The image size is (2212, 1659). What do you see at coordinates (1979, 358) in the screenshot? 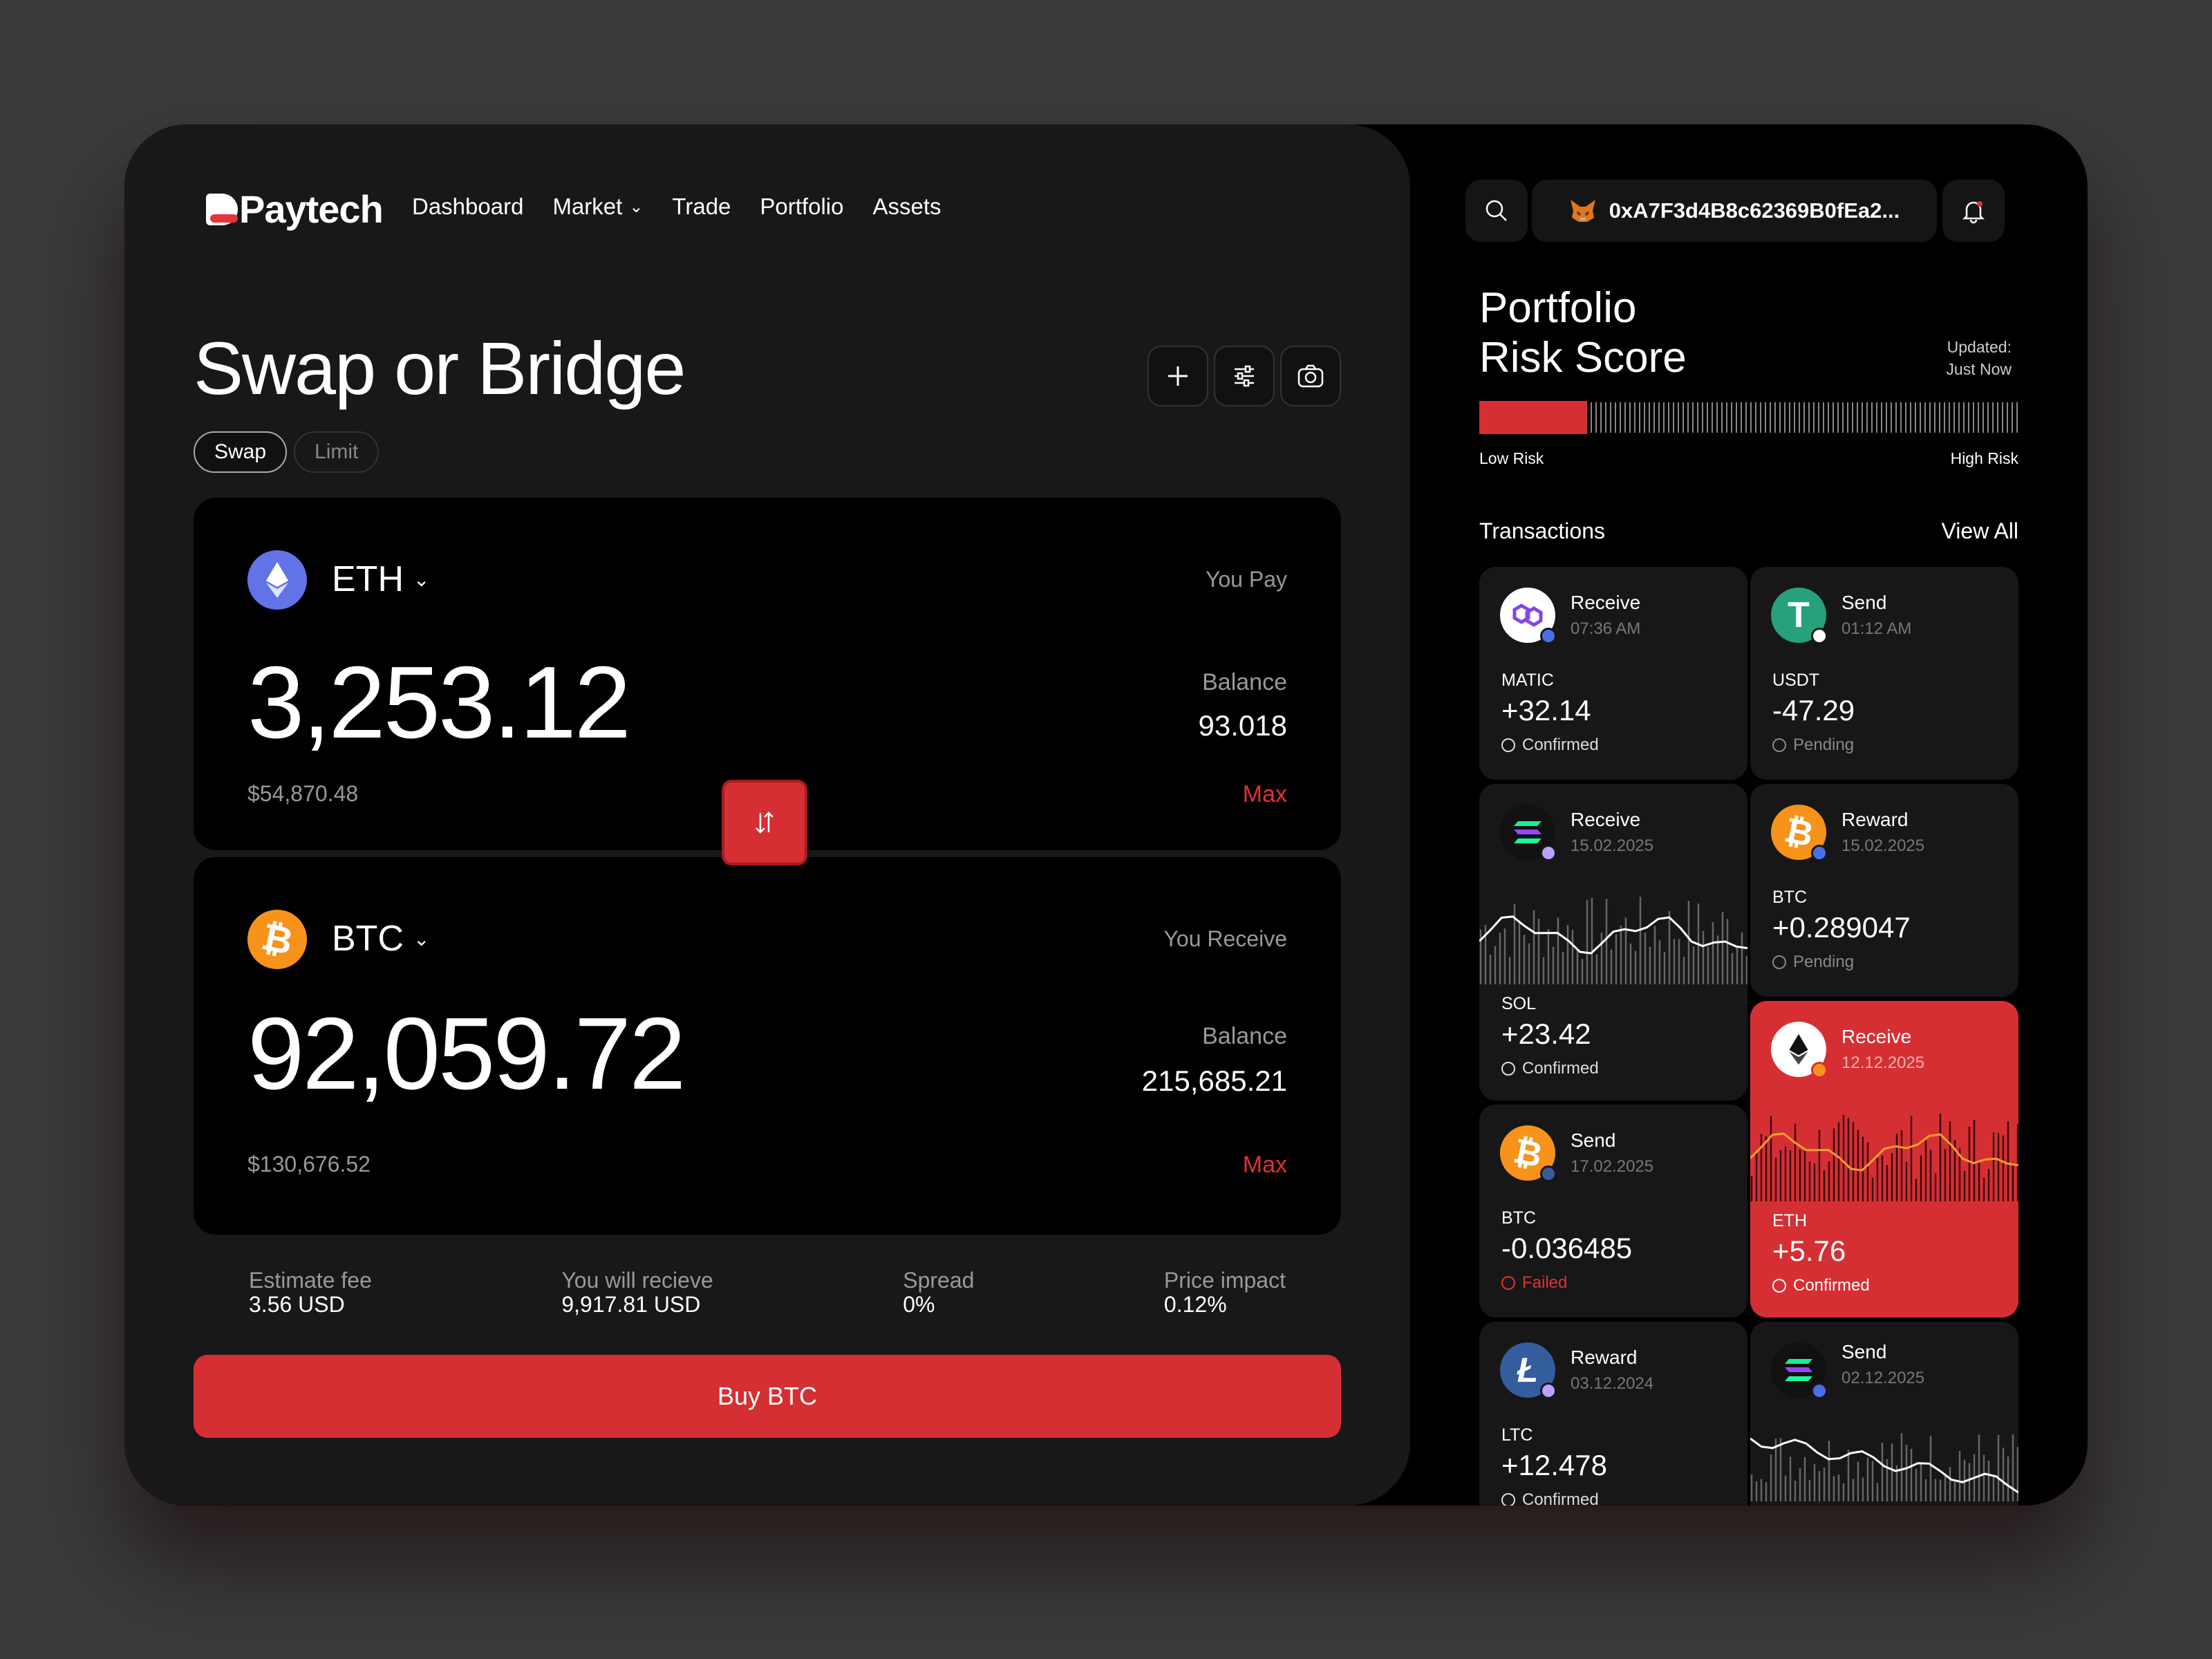
I see `risk-updated: Updated: Just Now` at bounding box center [1979, 358].